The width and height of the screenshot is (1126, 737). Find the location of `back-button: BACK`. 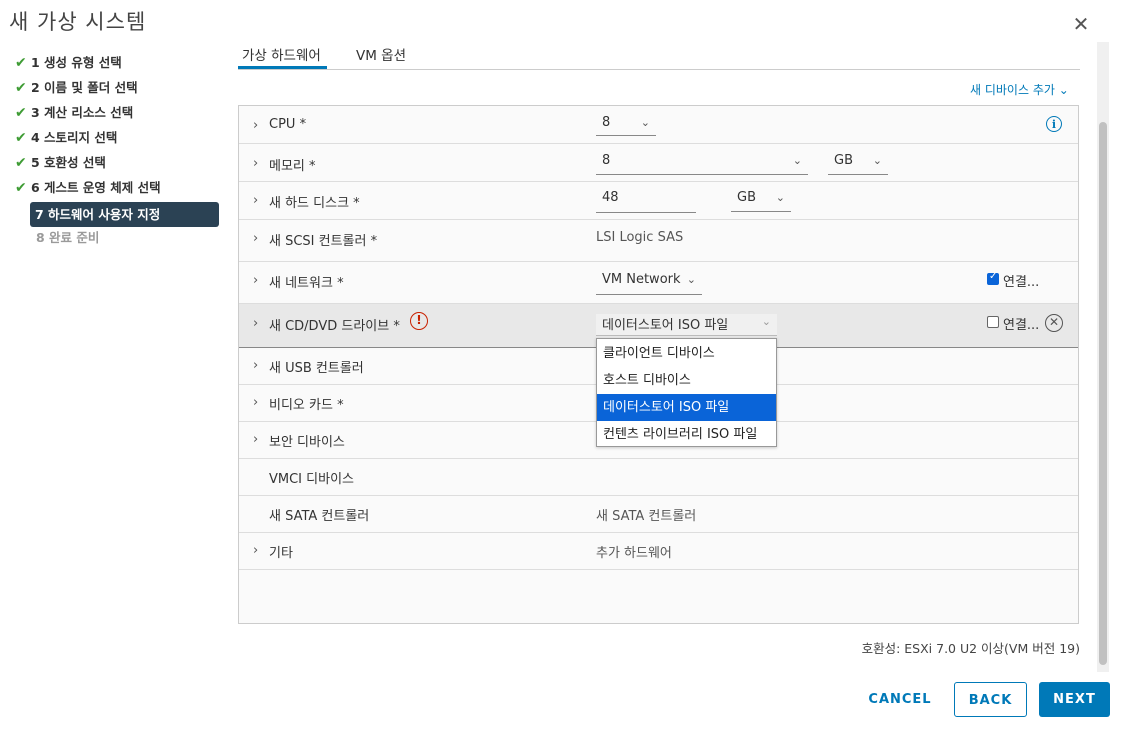

back-button: BACK is located at coordinates (990, 699).